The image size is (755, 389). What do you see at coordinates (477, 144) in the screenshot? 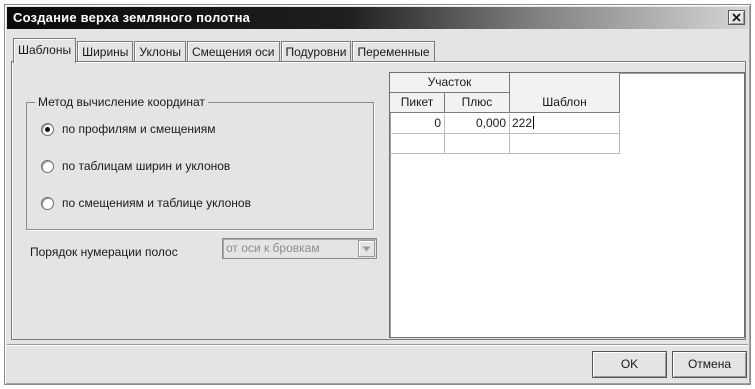
I see `grid-cell-plus` at bounding box center [477, 144].